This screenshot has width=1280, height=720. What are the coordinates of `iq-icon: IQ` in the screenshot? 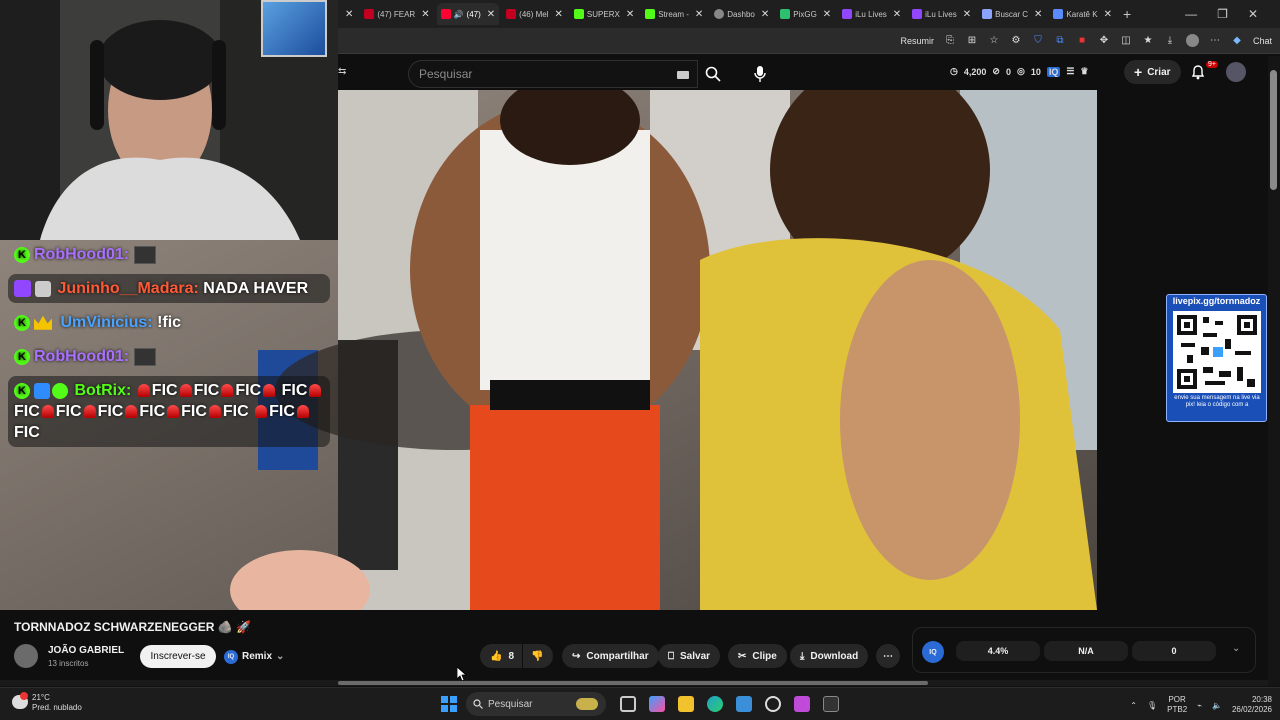 It's located at (1053, 71).